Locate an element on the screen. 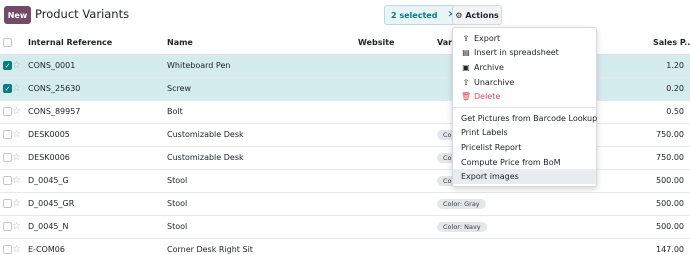  menu-item-insert-in-spreadsheet: ▤ Insert in spreadsheet is located at coordinates (524, 53).